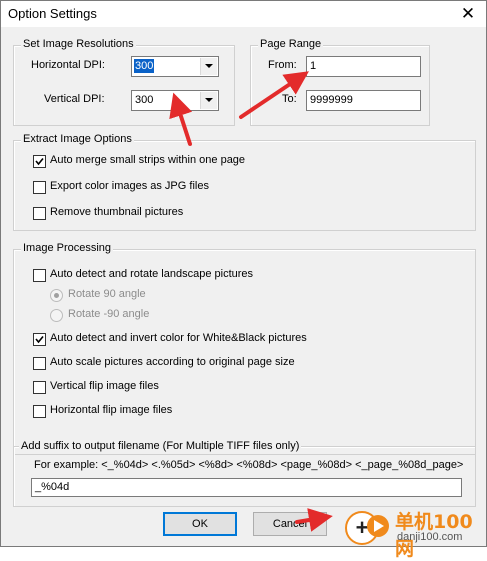 The width and height of the screenshot is (487, 561). Describe the element at coordinates (181, 119) in the screenshot. I see `arrow-to-vertical-dpi-icon` at that location.